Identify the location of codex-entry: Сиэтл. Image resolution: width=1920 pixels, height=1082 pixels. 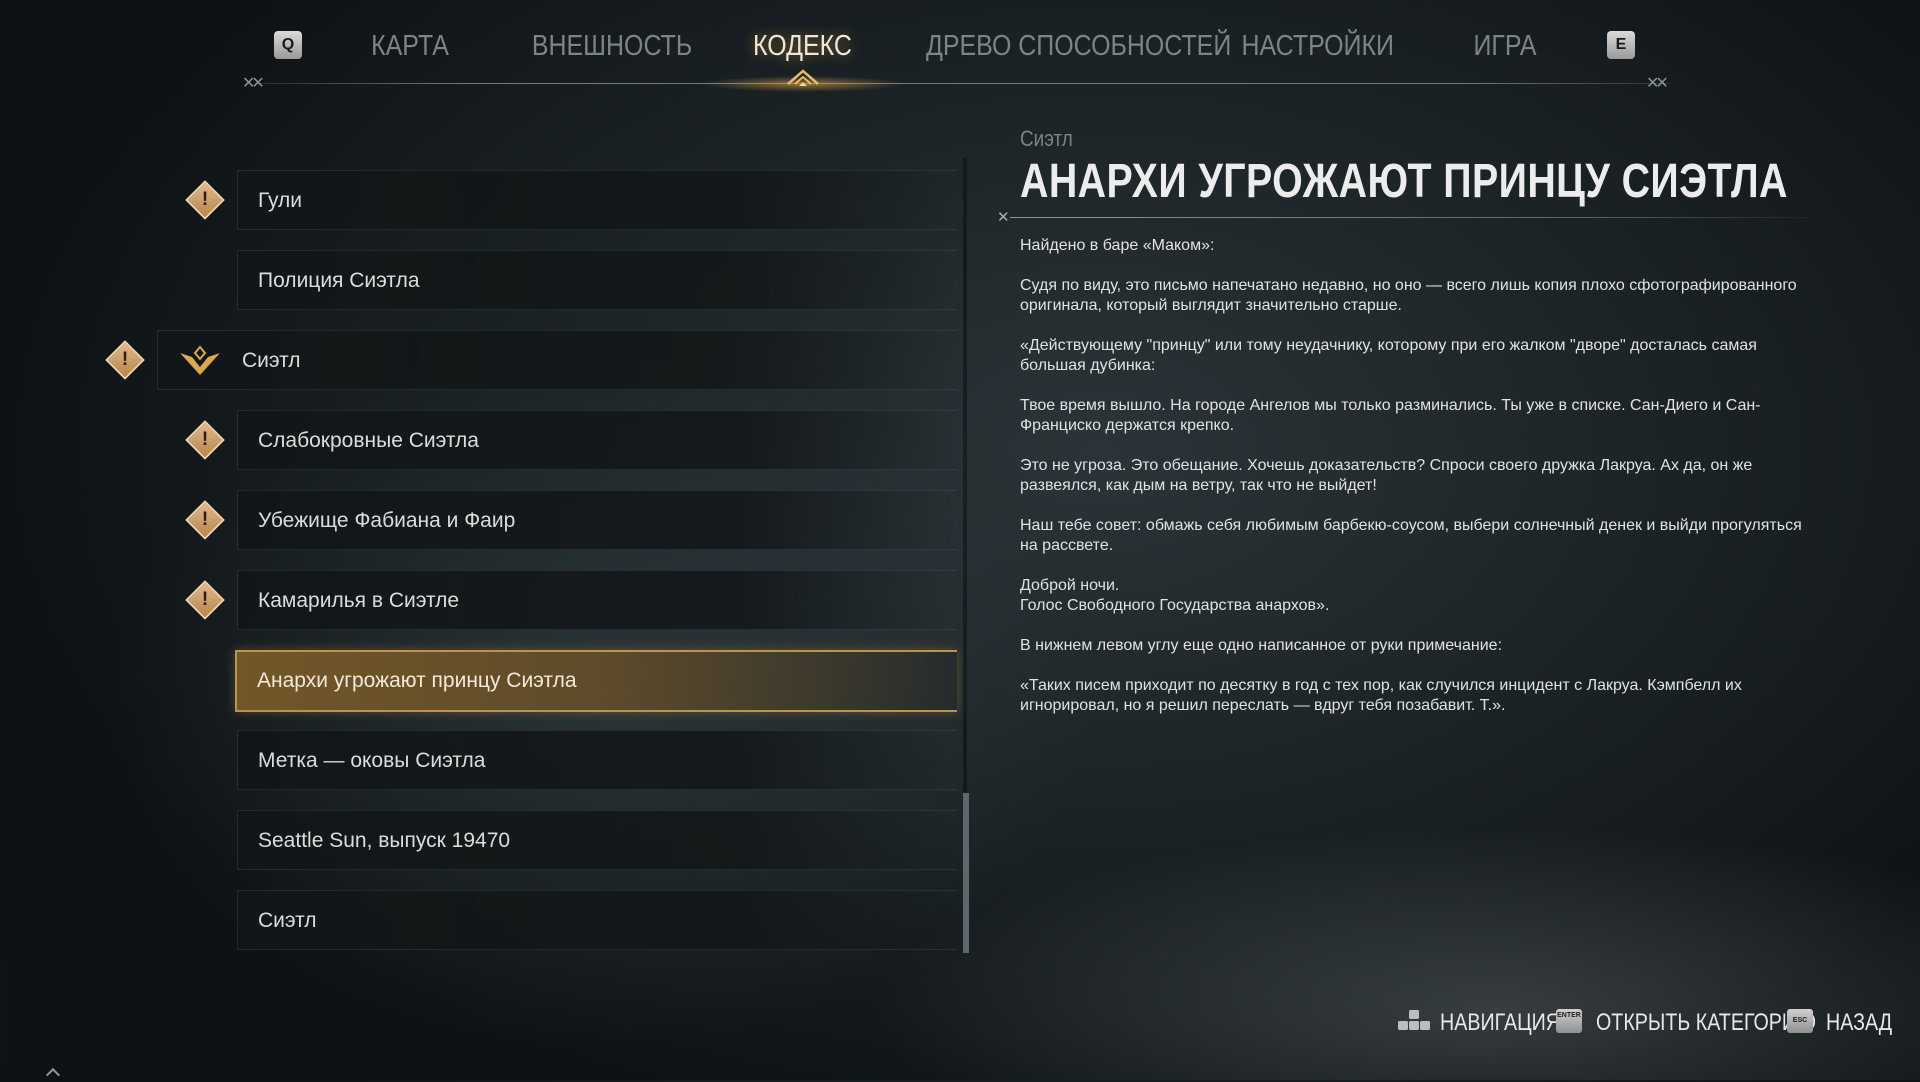
(597, 920).